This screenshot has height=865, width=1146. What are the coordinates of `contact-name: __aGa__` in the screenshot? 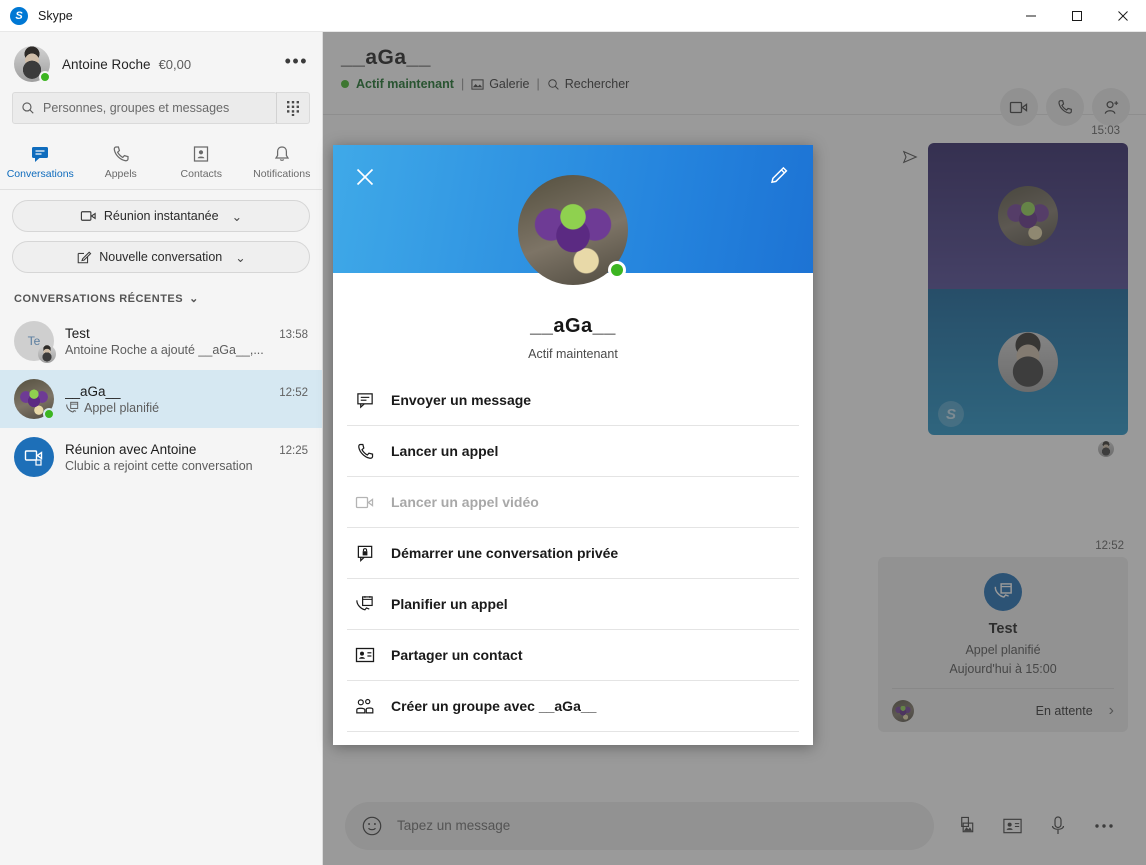 It's located at (573, 326).